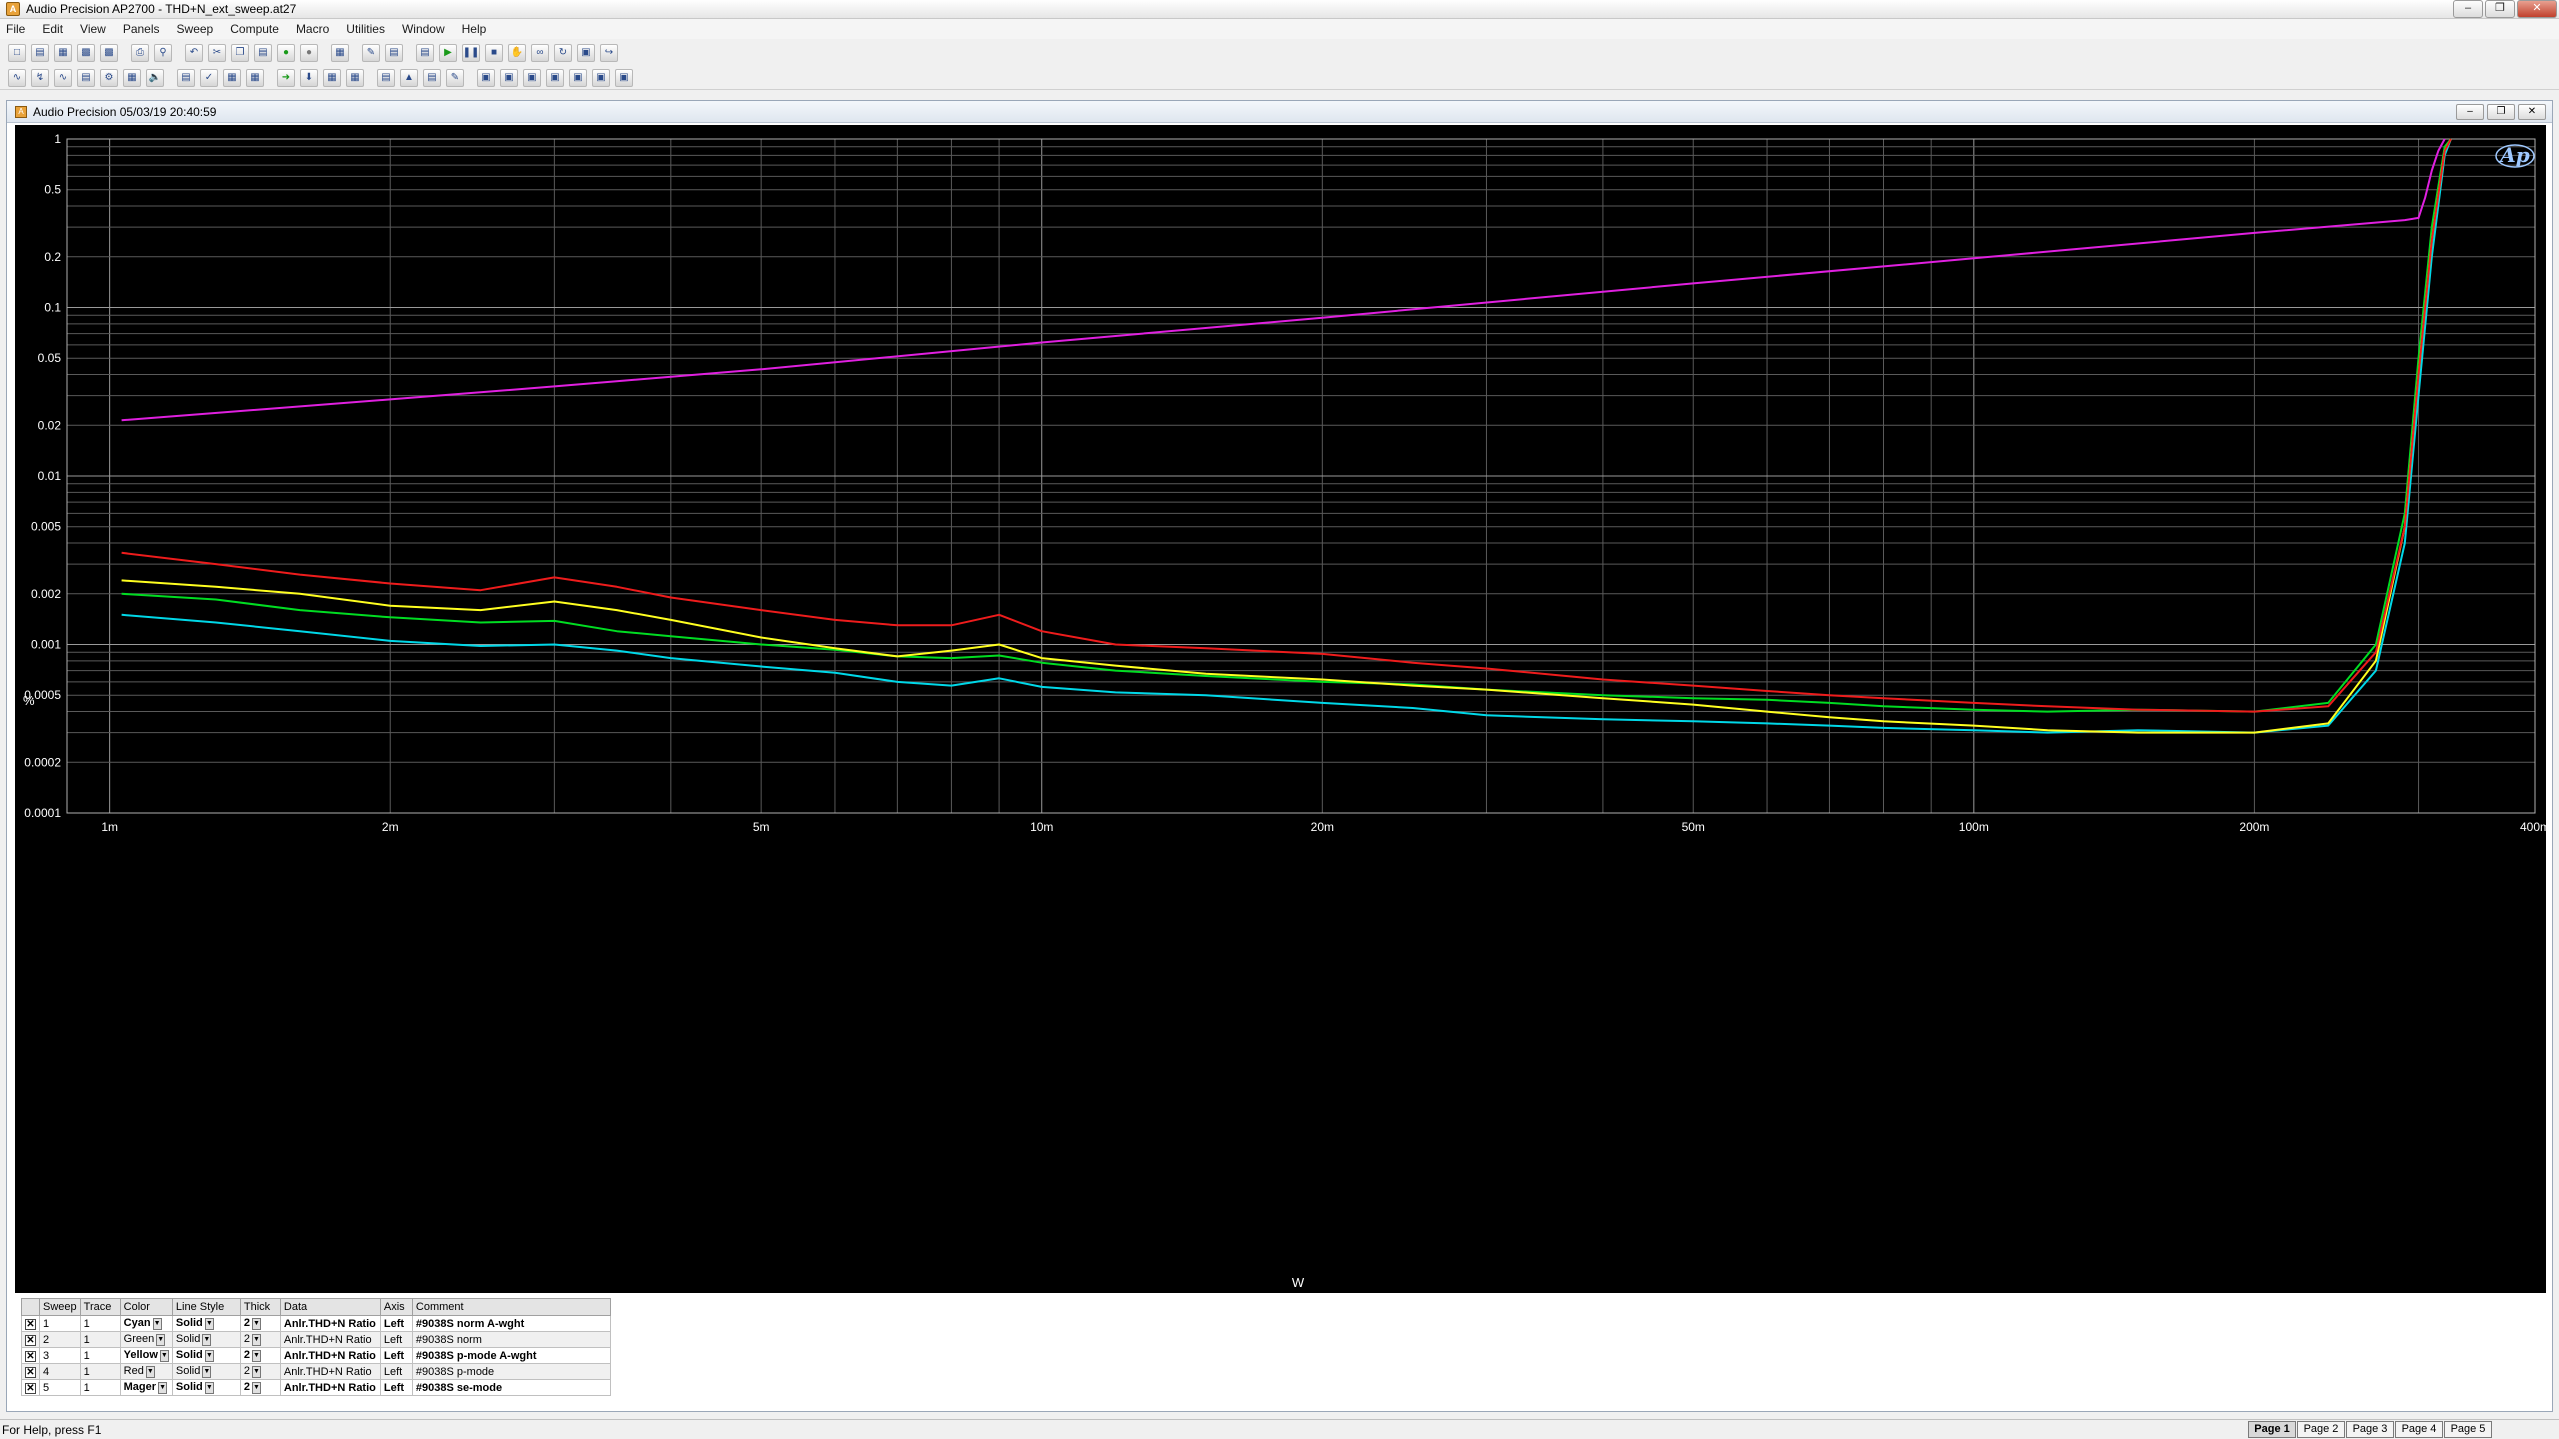  Describe the element at coordinates (2468, 1429) in the screenshot. I see `page-tab-5: Page 5` at that location.